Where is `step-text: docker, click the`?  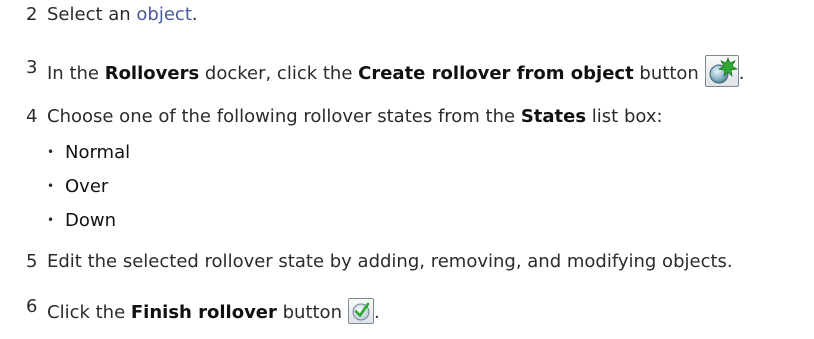 step-text: docker, click the is located at coordinates (279, 73).